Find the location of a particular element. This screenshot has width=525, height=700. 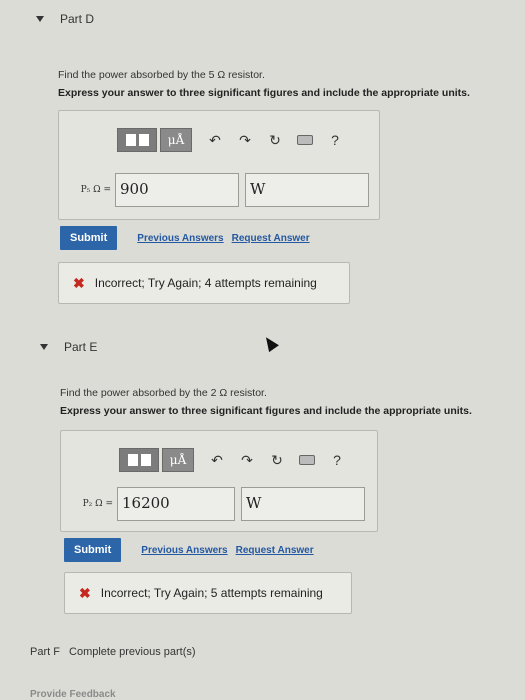

part-e-toolbar: μÅ ↶ ↷ ↻ ? is located at coordinates (235, 460).